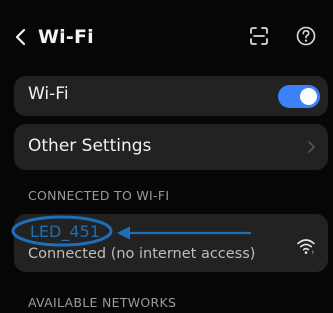 The image size is (333, 313). I want to click on scan-button, so click(259, 36).